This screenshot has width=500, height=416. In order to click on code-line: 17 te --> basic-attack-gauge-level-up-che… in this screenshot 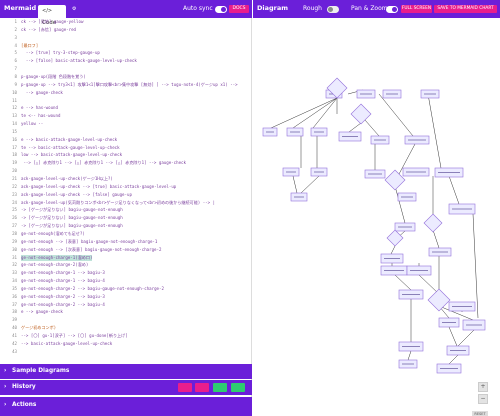, I will do `click(126, 148)`.